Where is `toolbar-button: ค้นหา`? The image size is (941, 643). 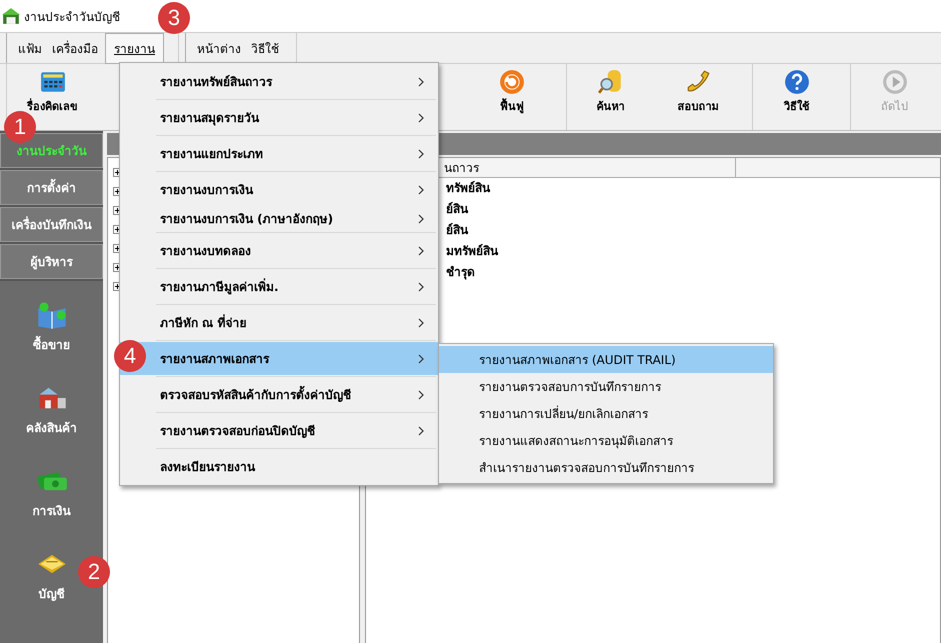 toolbar-button: ค้นหา is located at coordinates (610, 97).